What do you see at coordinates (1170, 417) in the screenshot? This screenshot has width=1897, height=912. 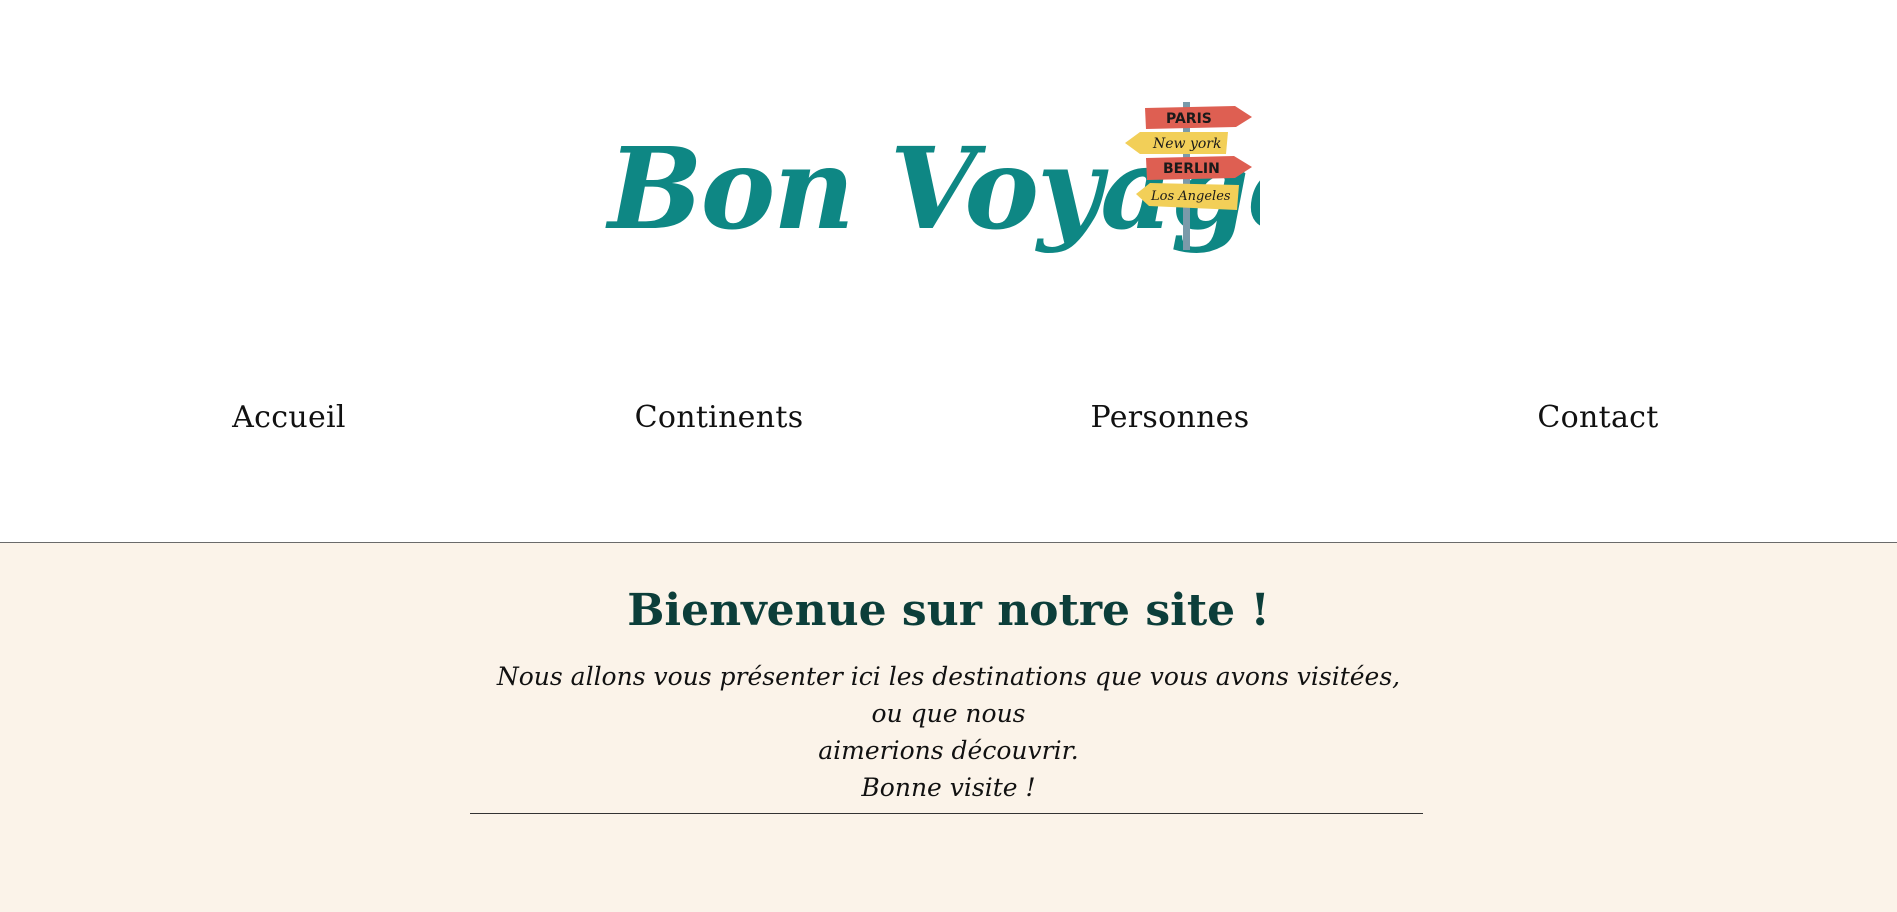 I see `nav-item-personnes: Personnes` at bounding box center [1170, 417].